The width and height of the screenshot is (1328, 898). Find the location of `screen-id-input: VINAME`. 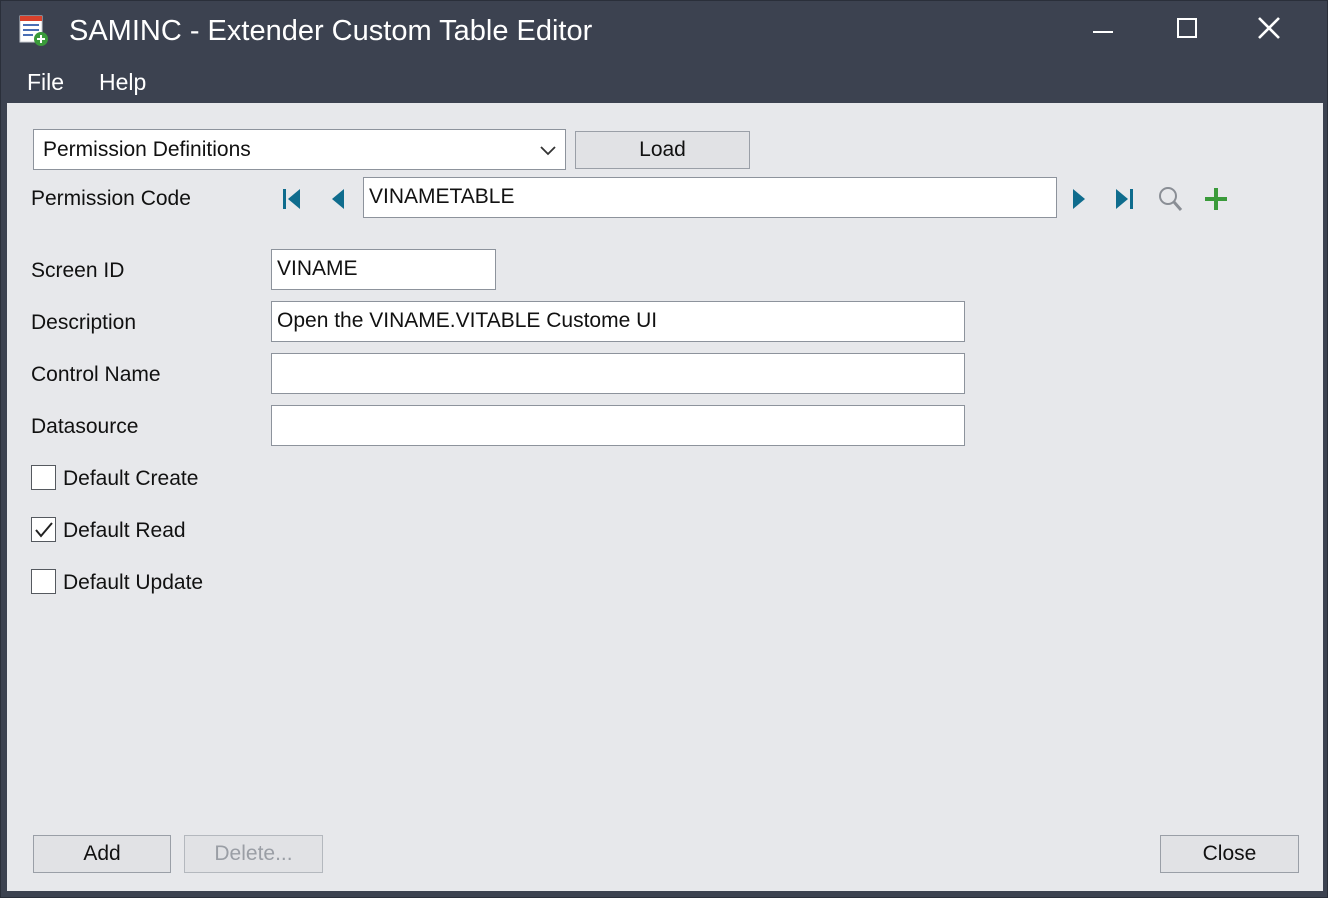

screen-id-input: VINAME is located at coordinates (383, 269).